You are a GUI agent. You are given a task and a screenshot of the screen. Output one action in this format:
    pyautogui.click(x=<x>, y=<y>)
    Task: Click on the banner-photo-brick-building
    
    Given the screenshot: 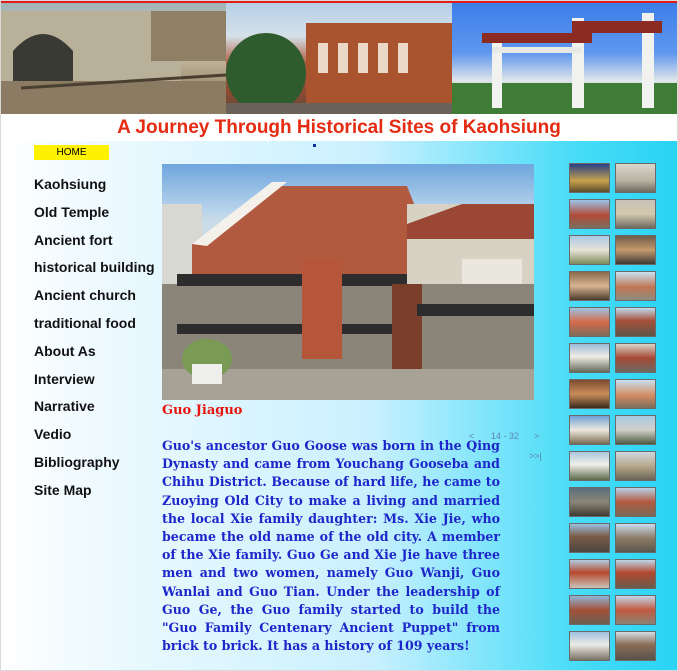 What is the action you would take?
    pyautogui.click(x=339, y=58)
    